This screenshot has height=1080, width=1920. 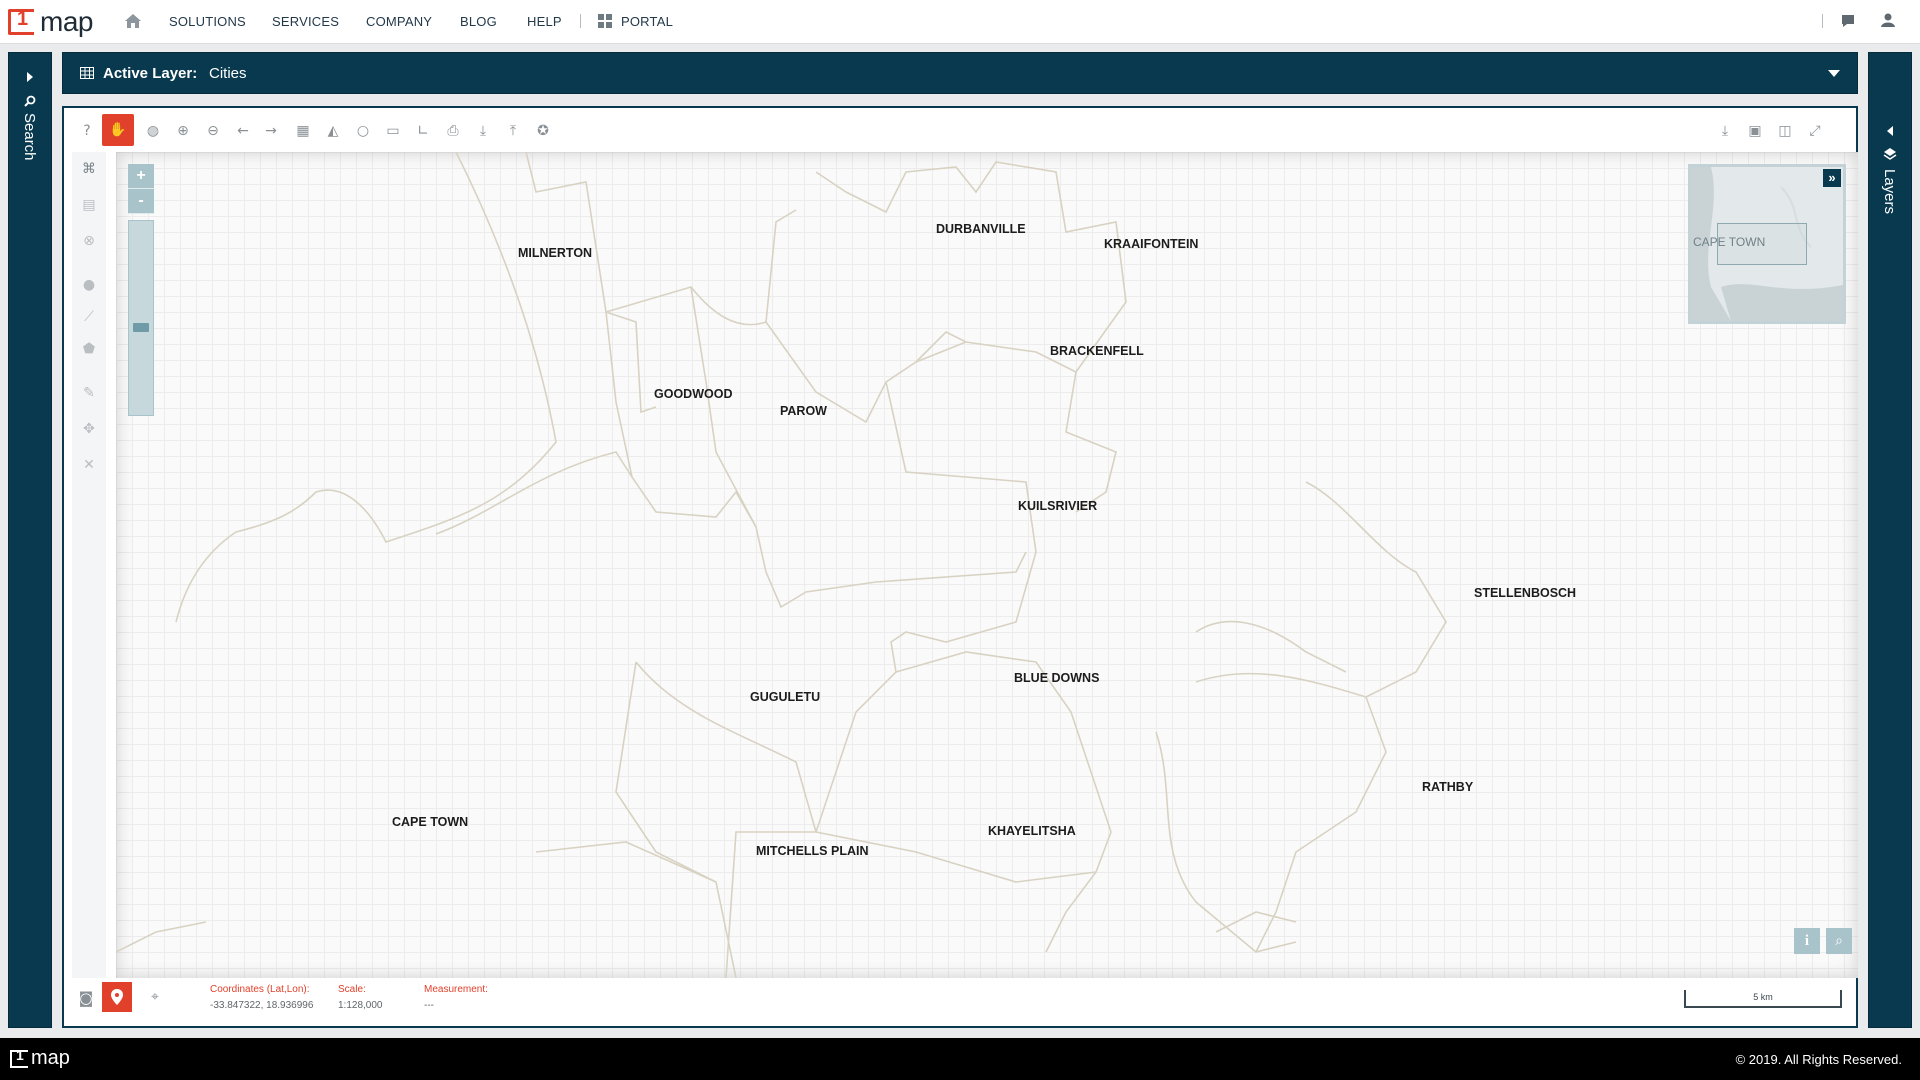 I want to click on location-pin-button, so click(x=117, y=997).